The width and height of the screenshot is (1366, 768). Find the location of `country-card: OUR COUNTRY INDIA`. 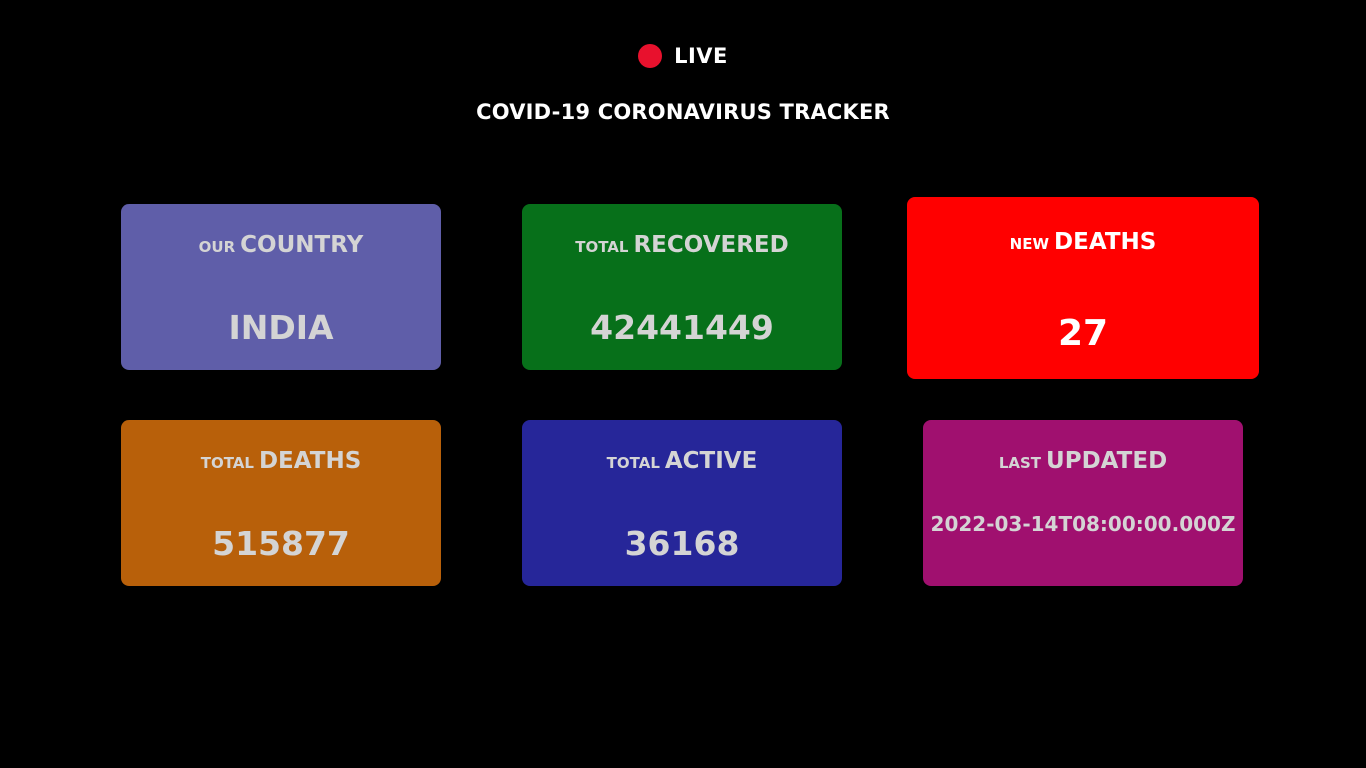

country-card: OUR COUNTRY INDIA is located at coordinates (281, 287).